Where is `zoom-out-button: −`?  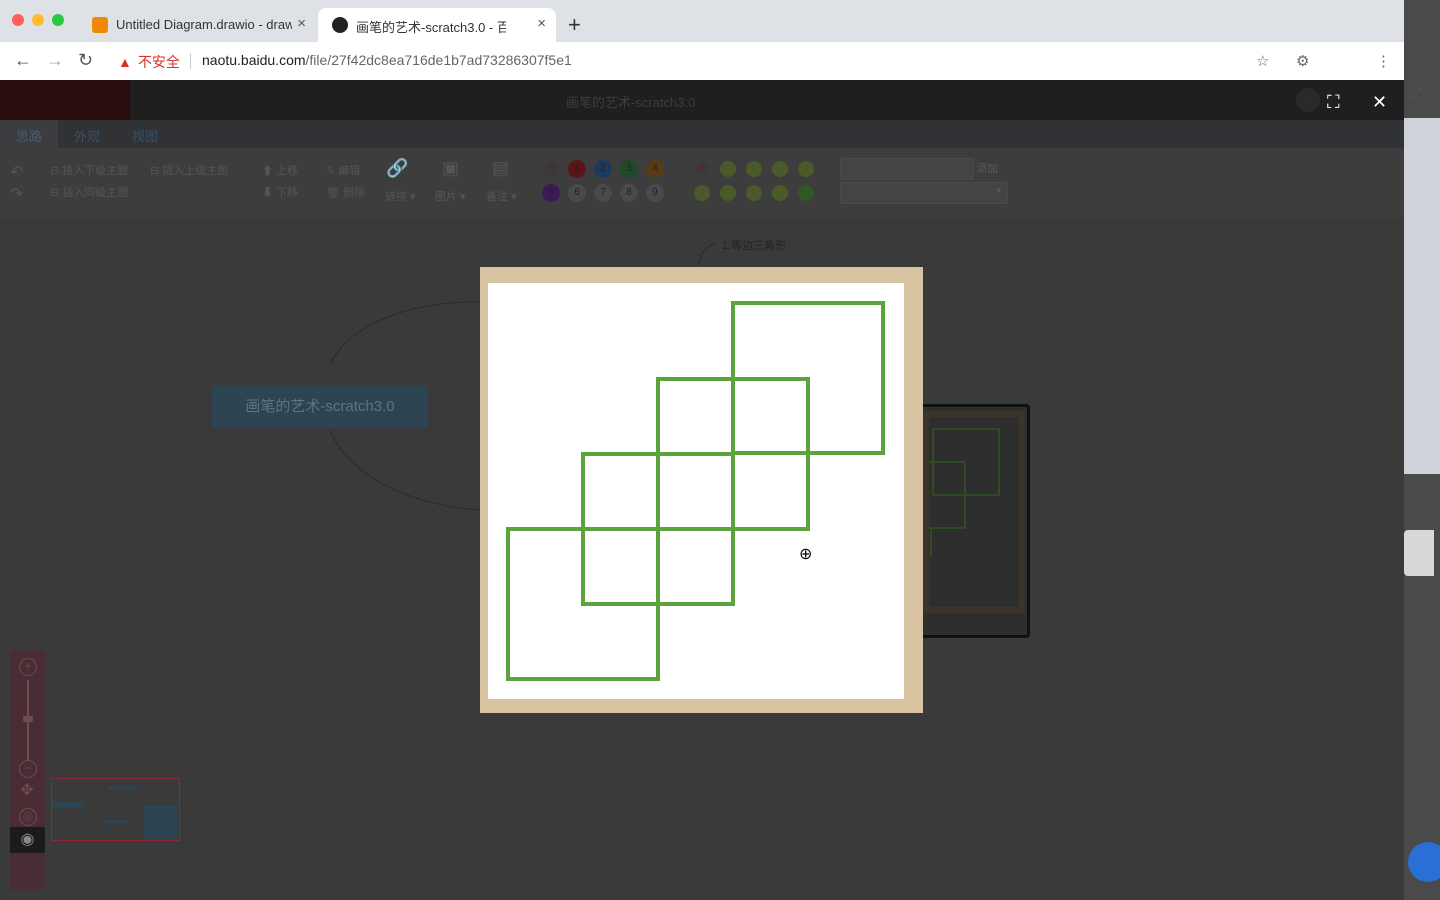 zoom-out-button: − is located at coordinates (28, 769).